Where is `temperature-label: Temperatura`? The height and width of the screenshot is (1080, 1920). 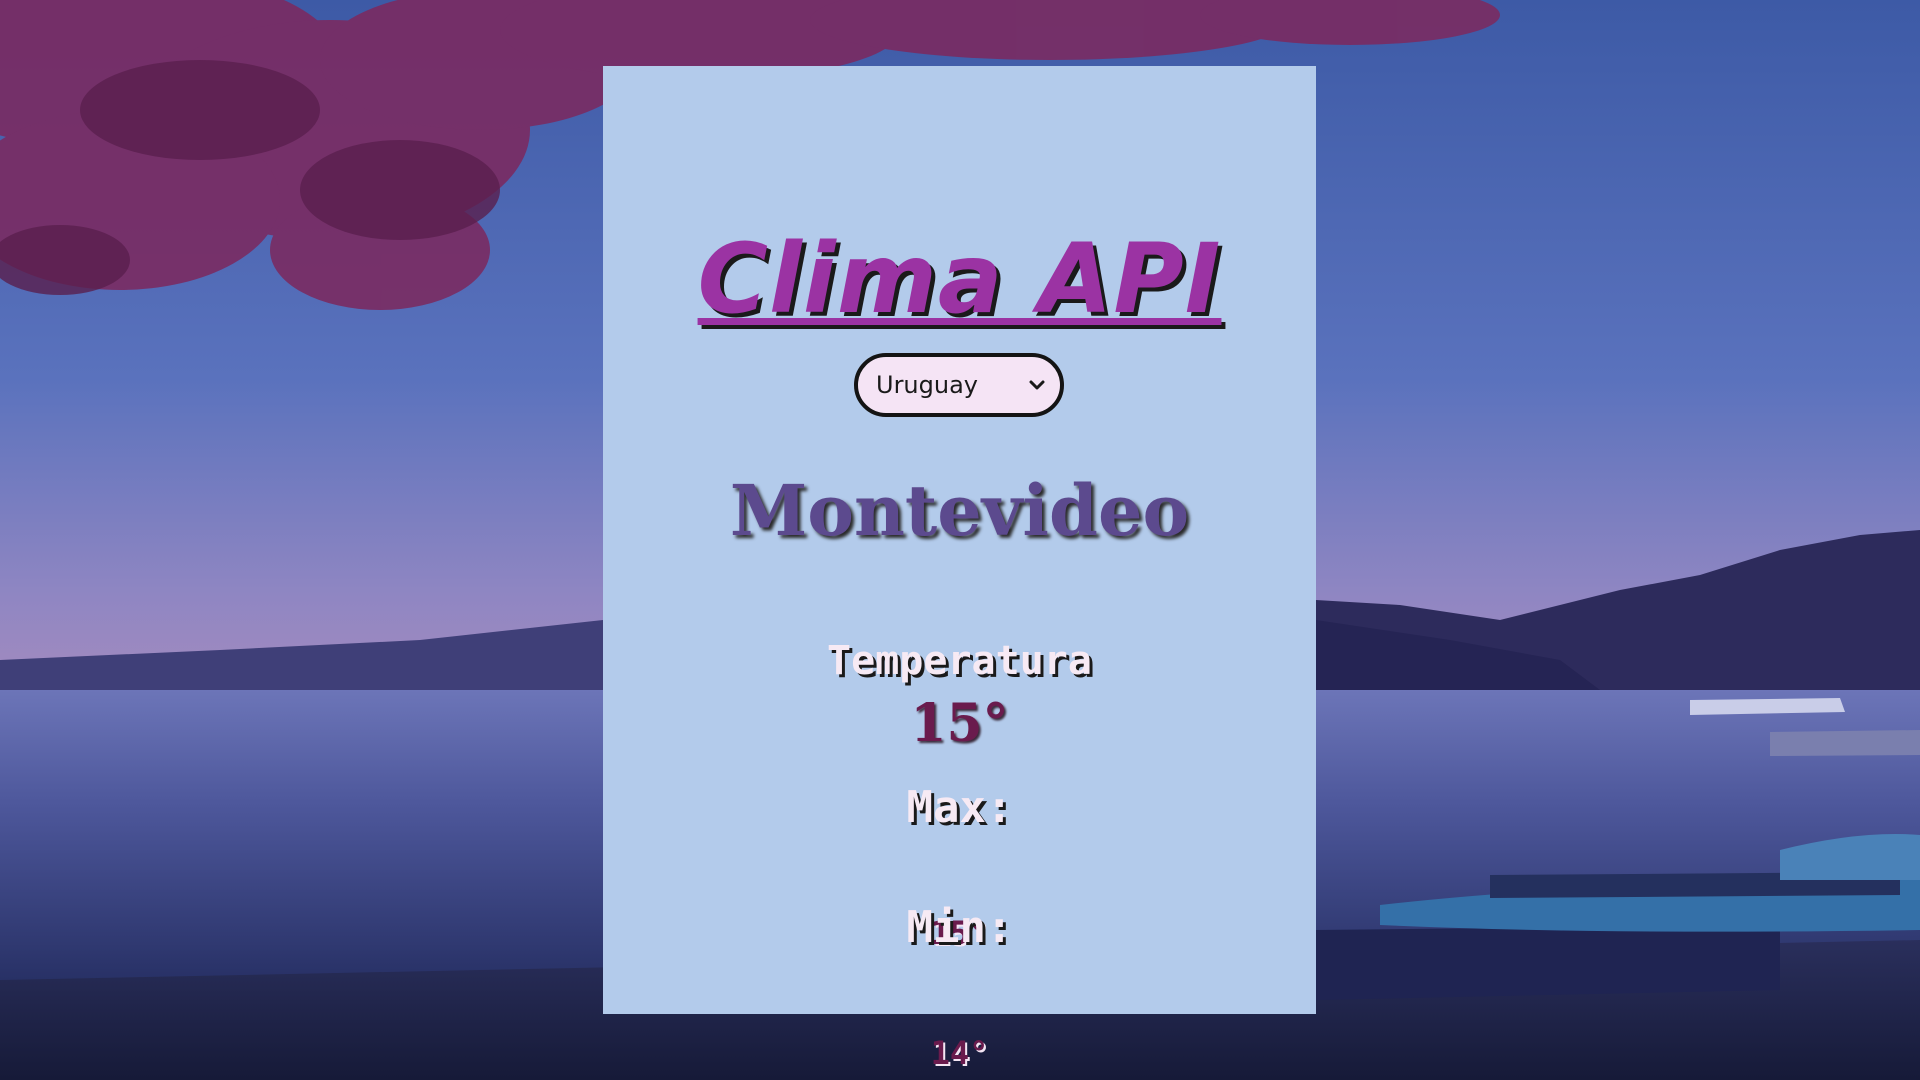 temperature-label: Temperatura is located at coordinates (959, 661).